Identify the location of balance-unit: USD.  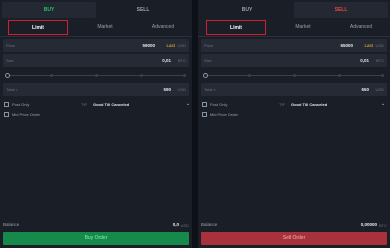
(184, 225).